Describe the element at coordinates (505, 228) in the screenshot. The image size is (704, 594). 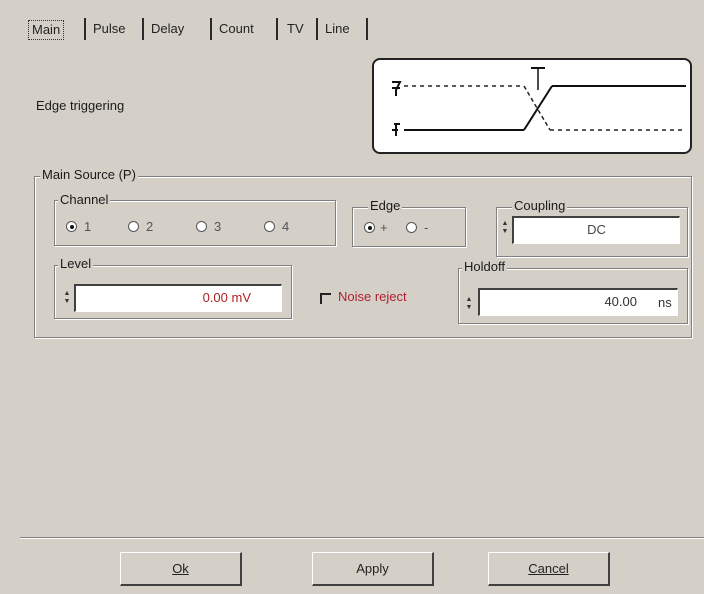
I see `coupling-spinner-icon: ▲ ▼` at that location.